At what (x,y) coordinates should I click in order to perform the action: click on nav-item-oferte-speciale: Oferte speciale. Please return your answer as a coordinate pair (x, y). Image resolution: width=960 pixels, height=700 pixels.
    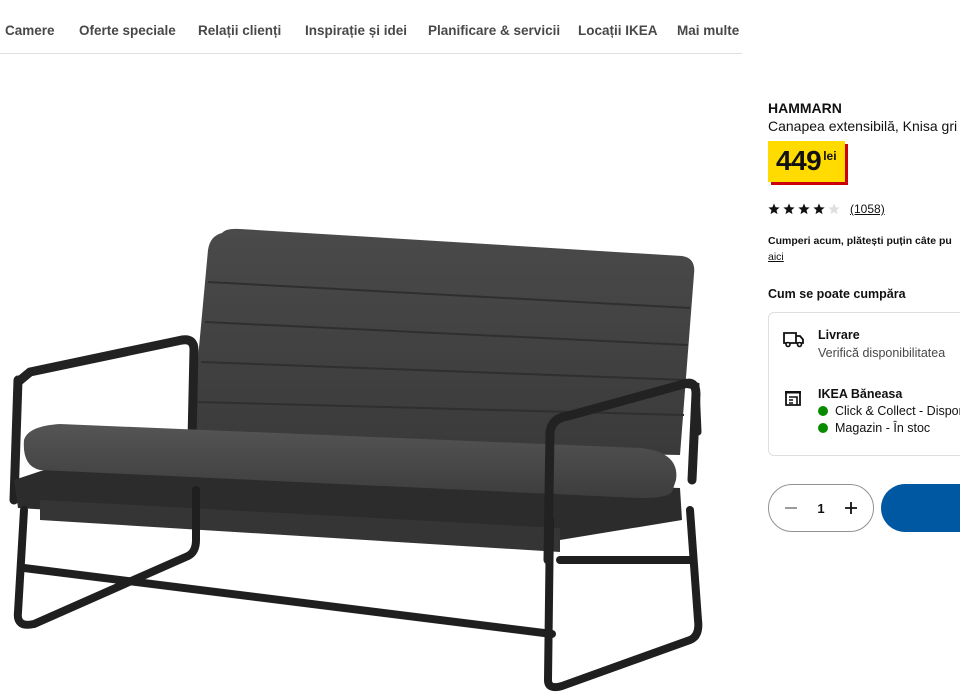
    Looking at the image, I should click on (127, 30).